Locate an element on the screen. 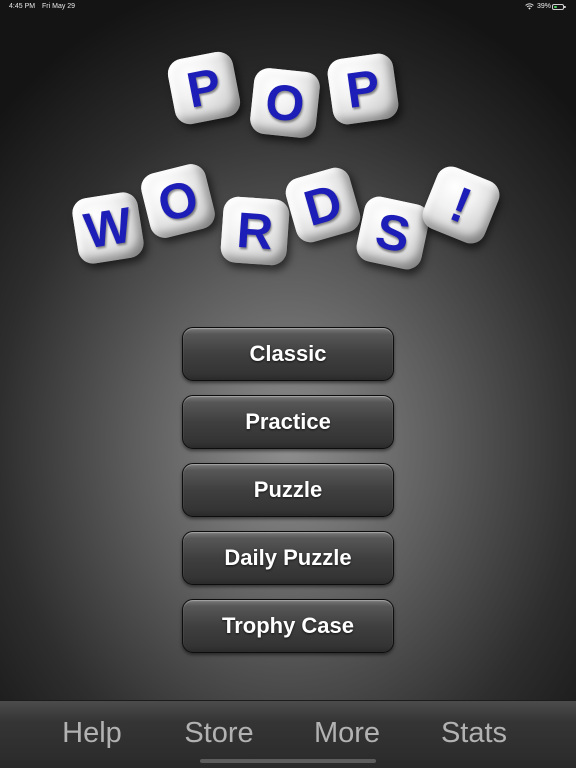 Image resolution: width=576 pixels, height=768 pixels. store-button: Store is located at coordinates (219, 733).